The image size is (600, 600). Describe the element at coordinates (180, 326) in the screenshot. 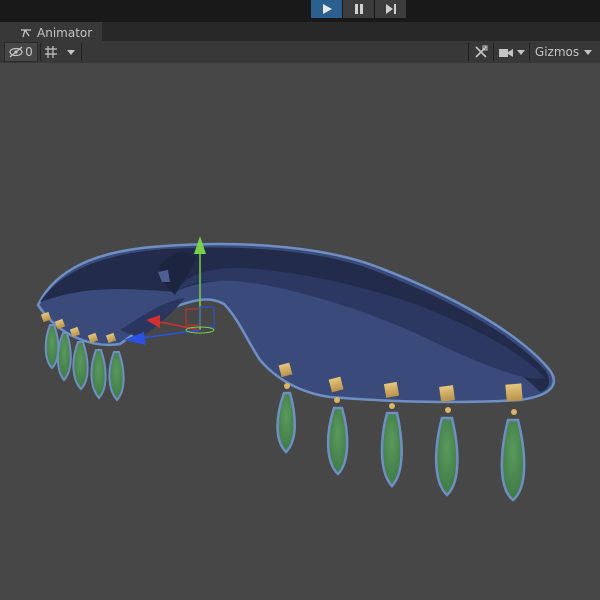

I see `gizmo-x-axis` at that location.